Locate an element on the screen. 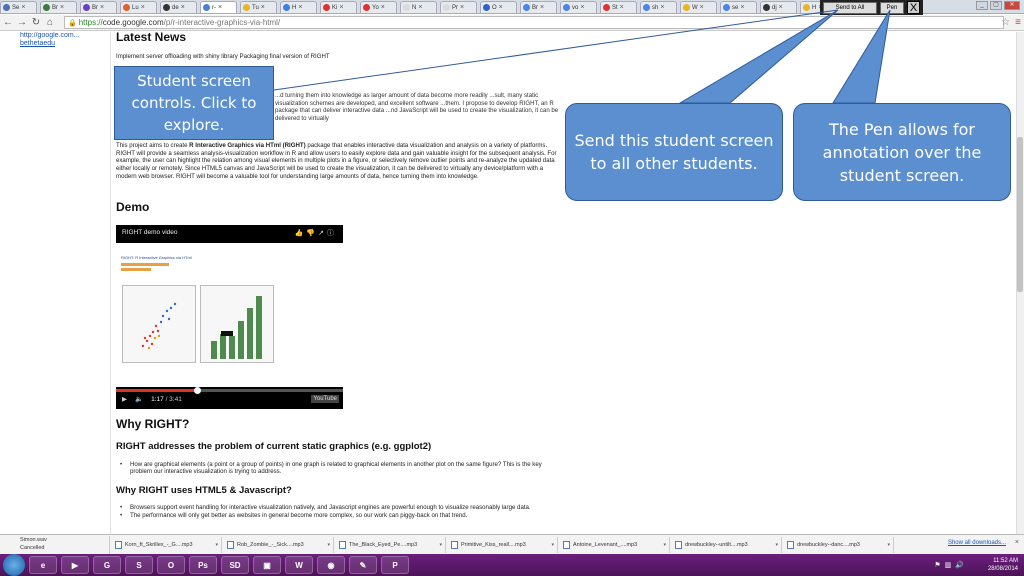  browser-tab: Se × is located at coordinates (18, 7).